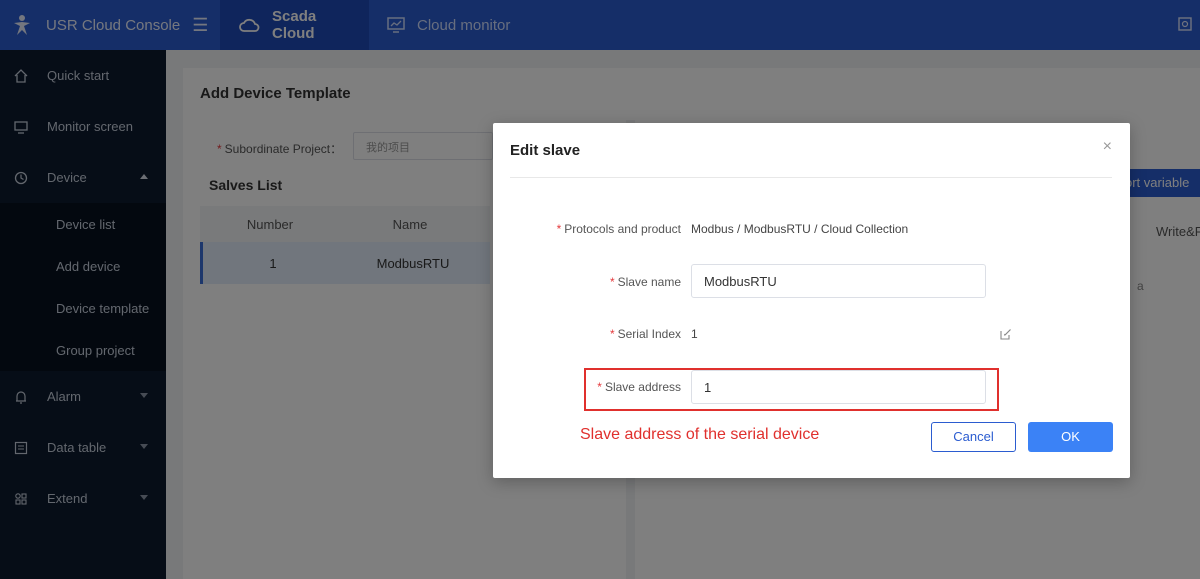  What do you see at coordinates (700, 434) in the screenshot?
I see `annotation-text: Slave address of the serial device` at bounding box center [700, 434].